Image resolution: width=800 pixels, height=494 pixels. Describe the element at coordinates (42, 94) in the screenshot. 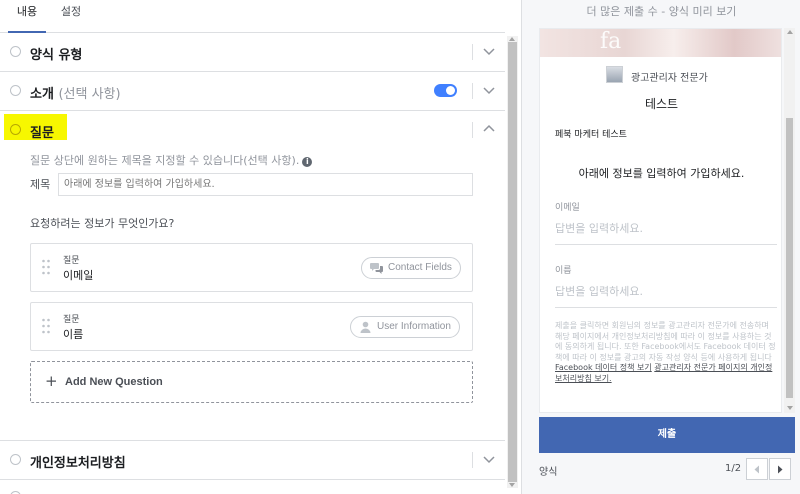

I see `intro-label: 소개` at that location.